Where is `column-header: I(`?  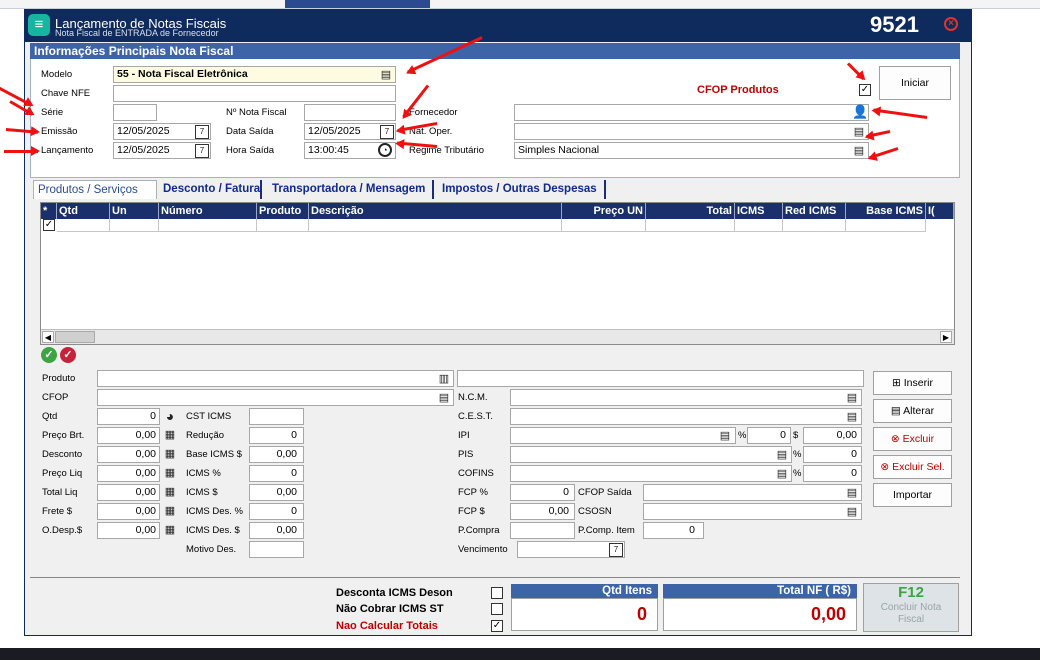
column-header: I( is located at coordinates (940, 211).